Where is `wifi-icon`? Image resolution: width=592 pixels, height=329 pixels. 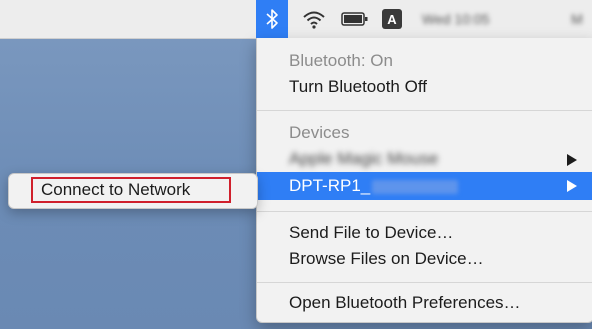
wifi-icon is located at coordinates (314, 20).